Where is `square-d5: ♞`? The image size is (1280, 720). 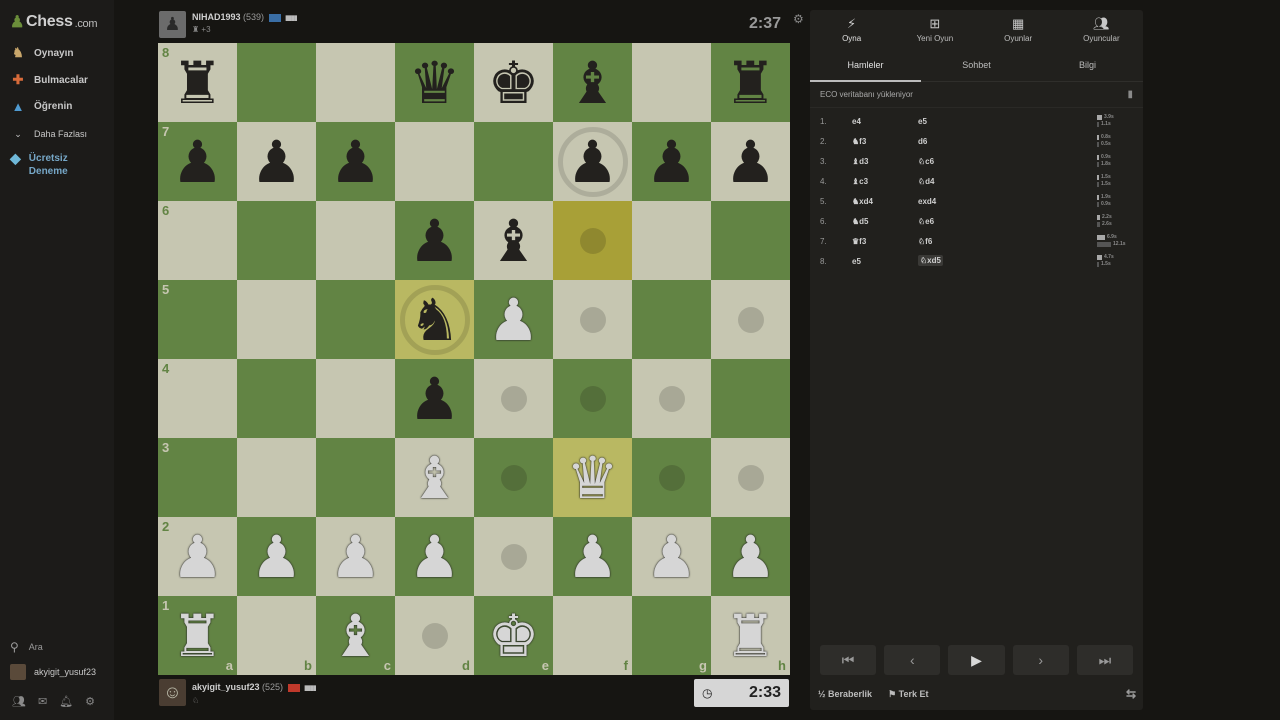 square-d5: ♞ is located at coordinates (434, 319).